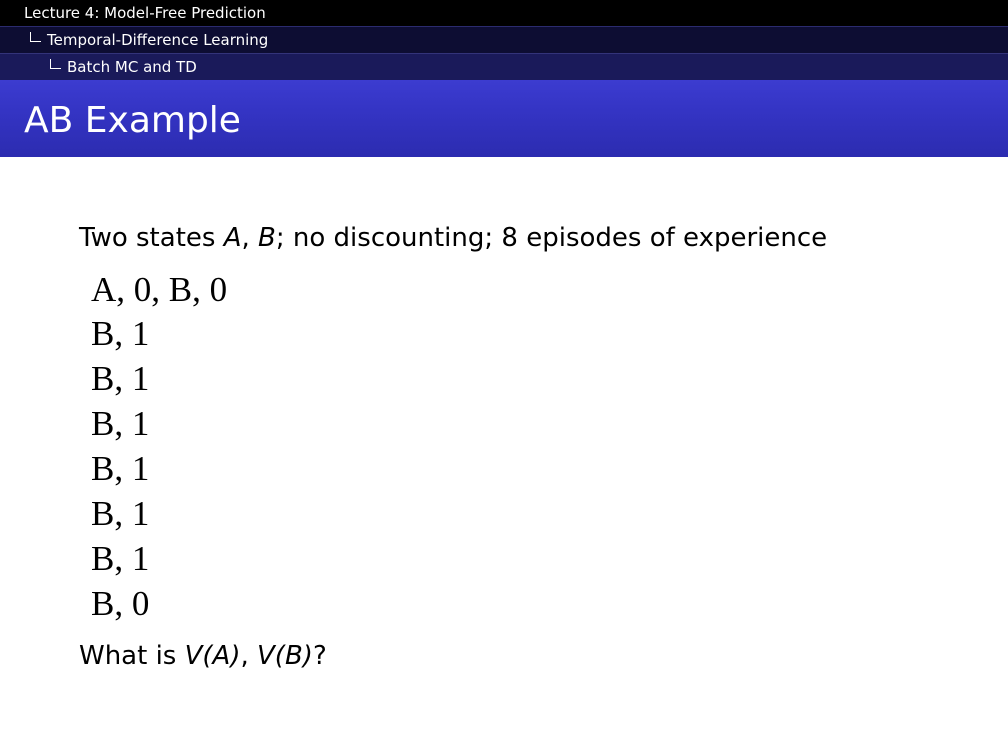 The width and height of the screenshot is (1008, 756). Describe the element at coordinates (159, 289) in the screenshot. I see `episode-1: A, 0, B, 0` at that location.